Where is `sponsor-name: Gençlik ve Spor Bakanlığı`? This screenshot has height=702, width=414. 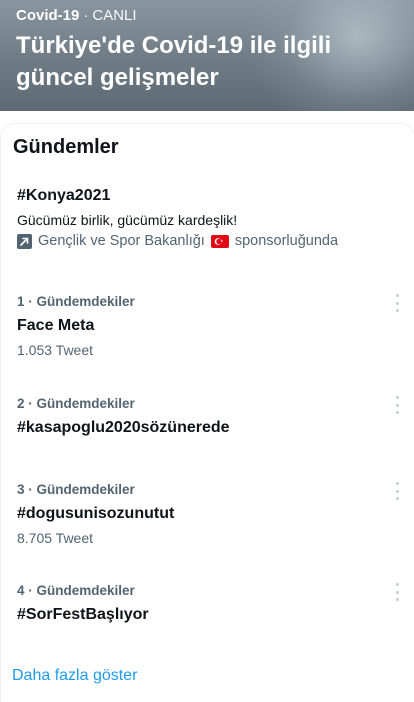
sponsor-name: Gençlik ve Spor Bakanlığı is located at coordinates (121, 241).